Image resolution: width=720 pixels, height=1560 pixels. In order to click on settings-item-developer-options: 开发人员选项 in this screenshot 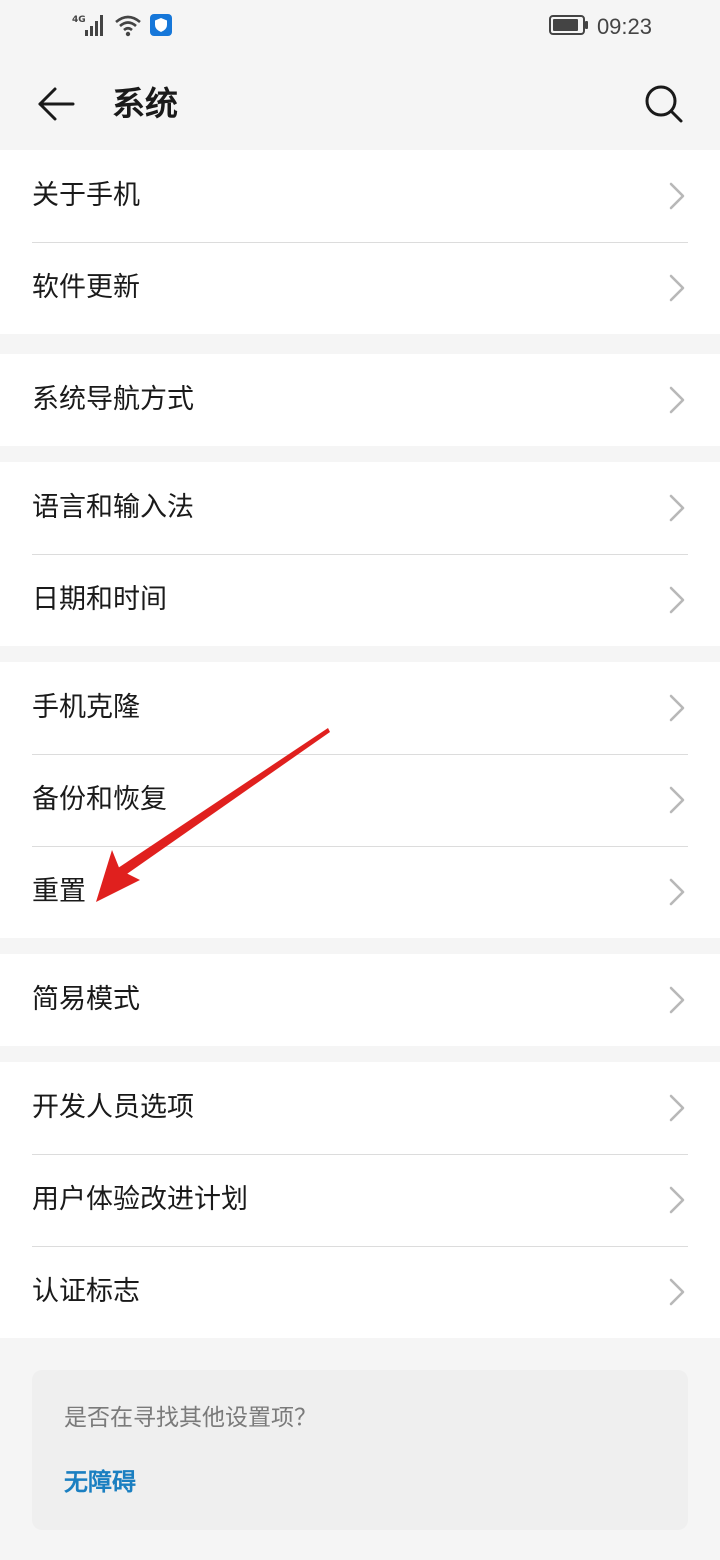, I will do `click(360, 1108)`.